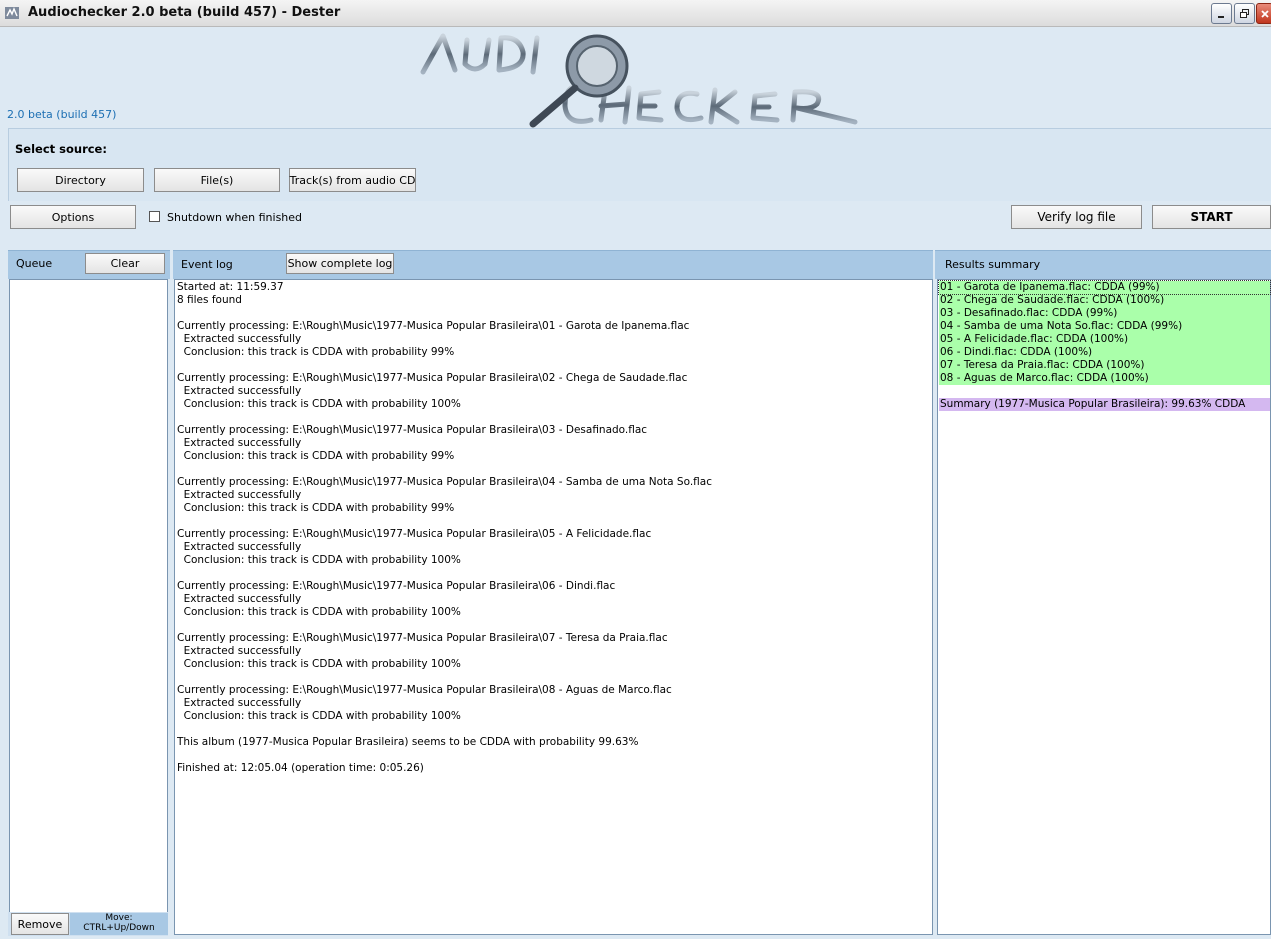  I want to click on shutdown-label: Shutdown when finished, so click(235, 217).